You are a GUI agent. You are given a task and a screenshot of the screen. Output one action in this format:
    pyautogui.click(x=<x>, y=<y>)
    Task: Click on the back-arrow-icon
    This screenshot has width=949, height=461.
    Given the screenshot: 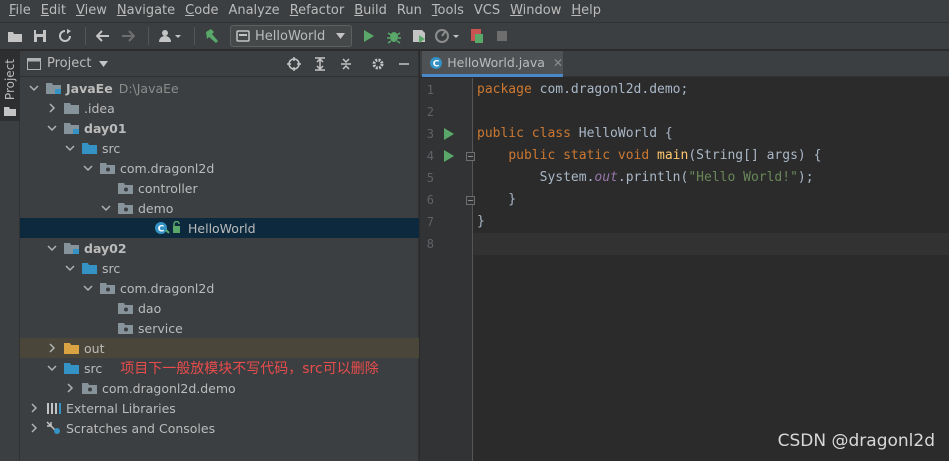 What is the action you would take?
    pyautogui.click(x=103, y=36)
    